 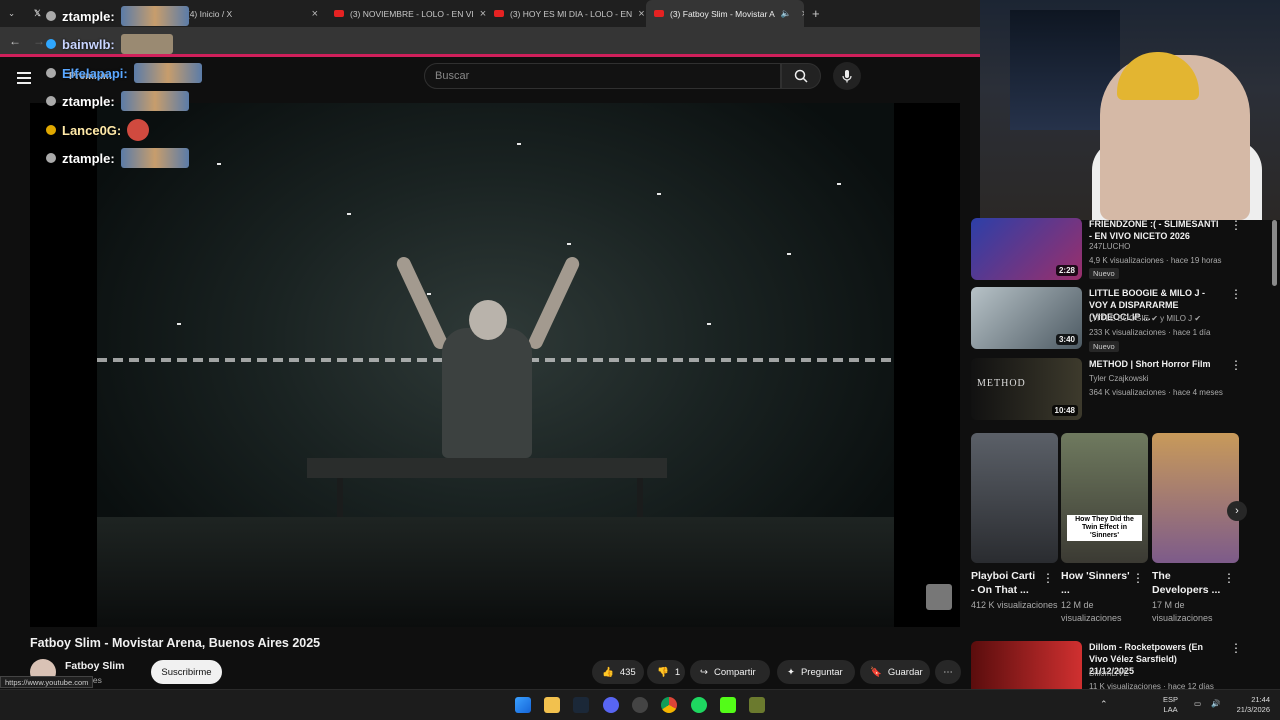 What do you see at coordinates (627, 672) in the screenshot?
I see `like-count: 435` at bounding box center [627, 672].